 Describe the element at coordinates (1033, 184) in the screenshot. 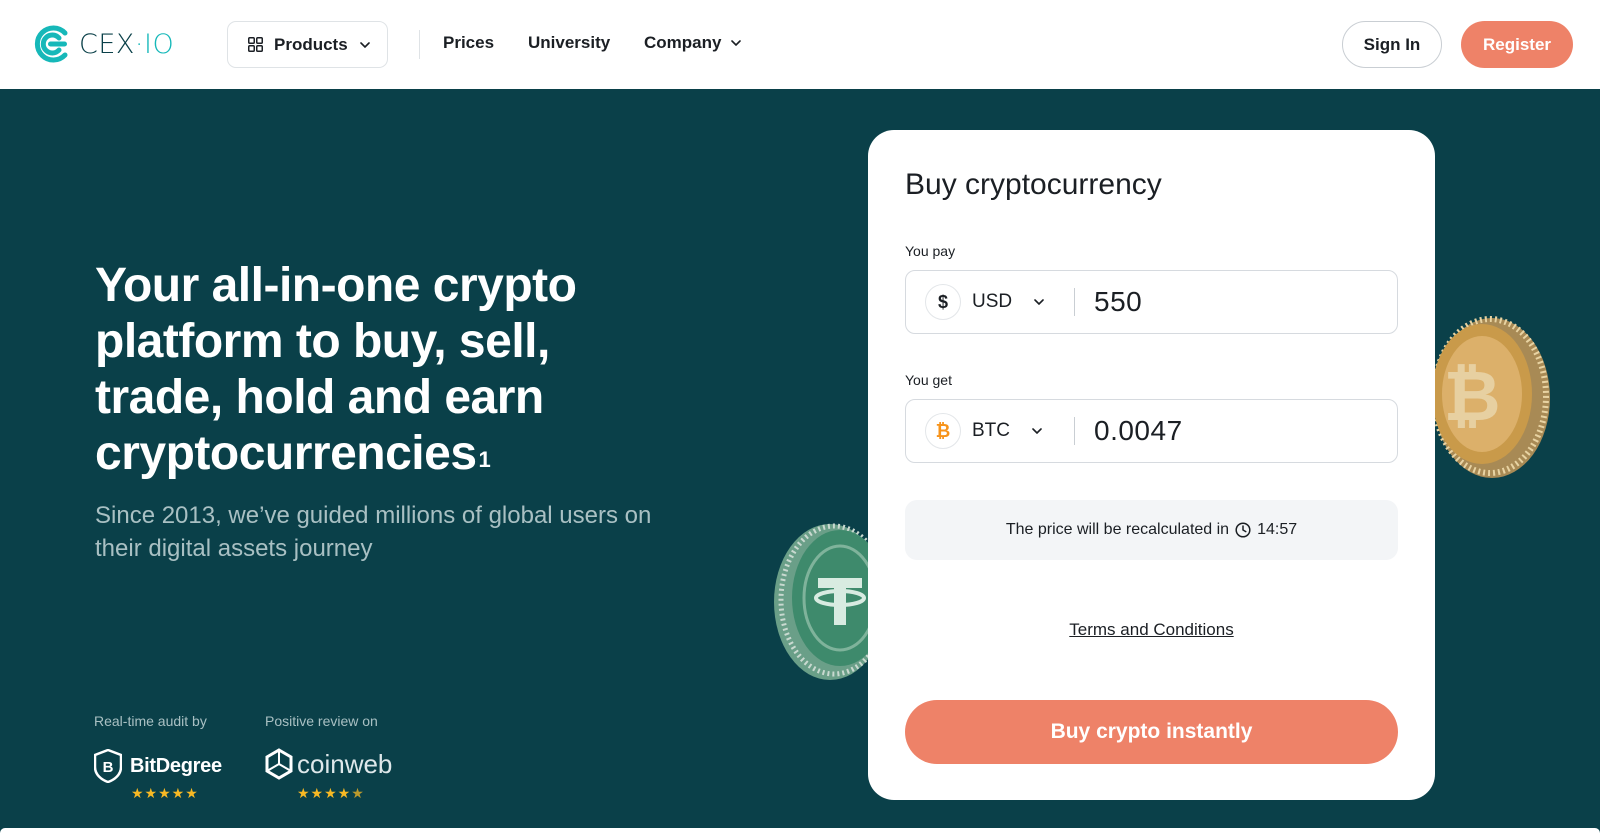

I see `card-title: Buy cryptocurrency` at that location.